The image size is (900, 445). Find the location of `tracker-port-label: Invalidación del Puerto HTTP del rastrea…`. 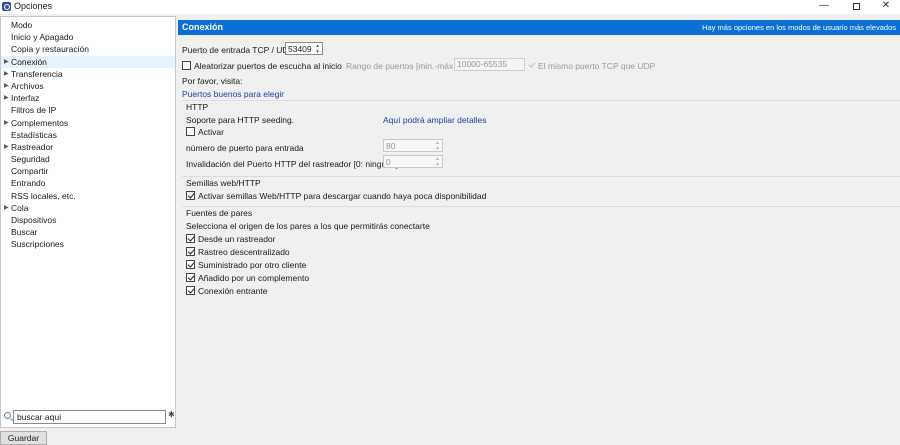

tracker-port-label: Invalidación del Puerto HTTP del rastrea… is located at coordinates (292, 164).